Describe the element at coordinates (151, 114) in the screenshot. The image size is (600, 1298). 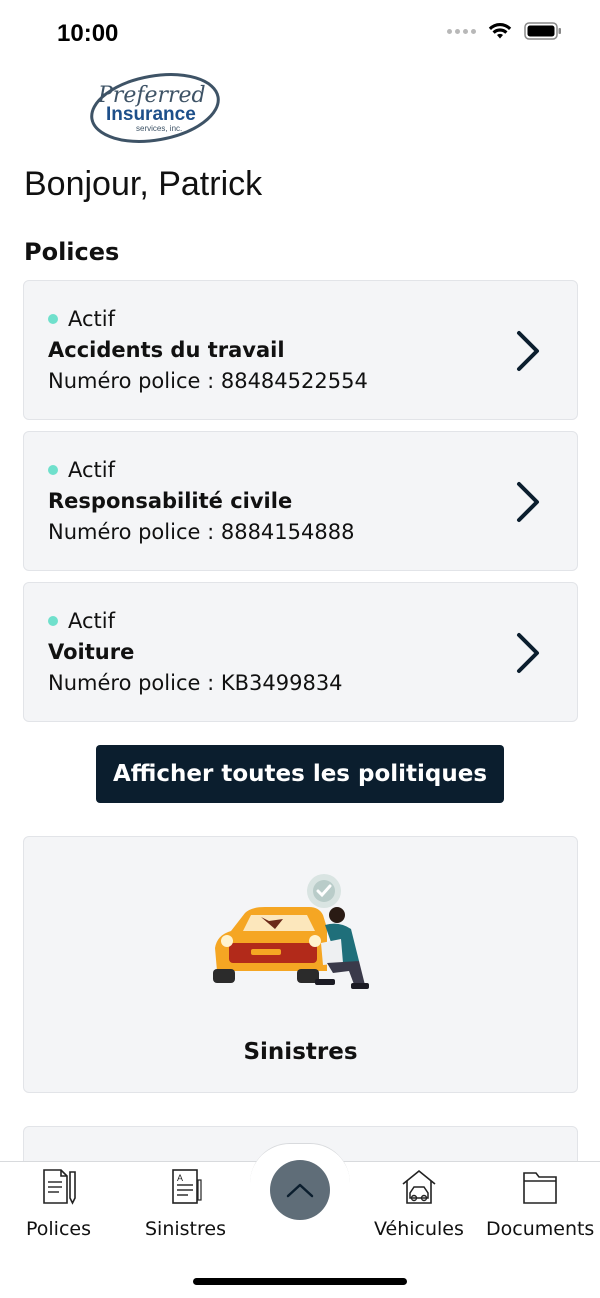
I see `svg-text: Insurance` at that location.